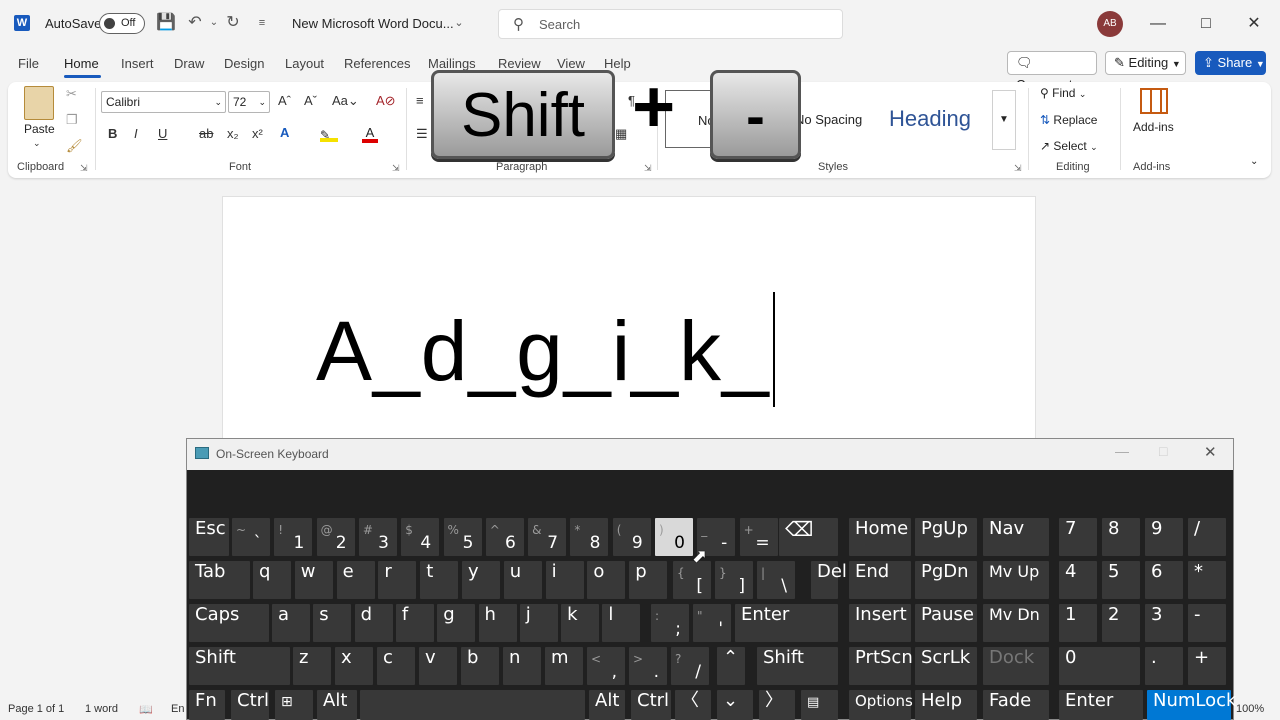  Describe the element at coordinates (456, 623) in the screenshot. I see `key-letter-g: g` at that location.